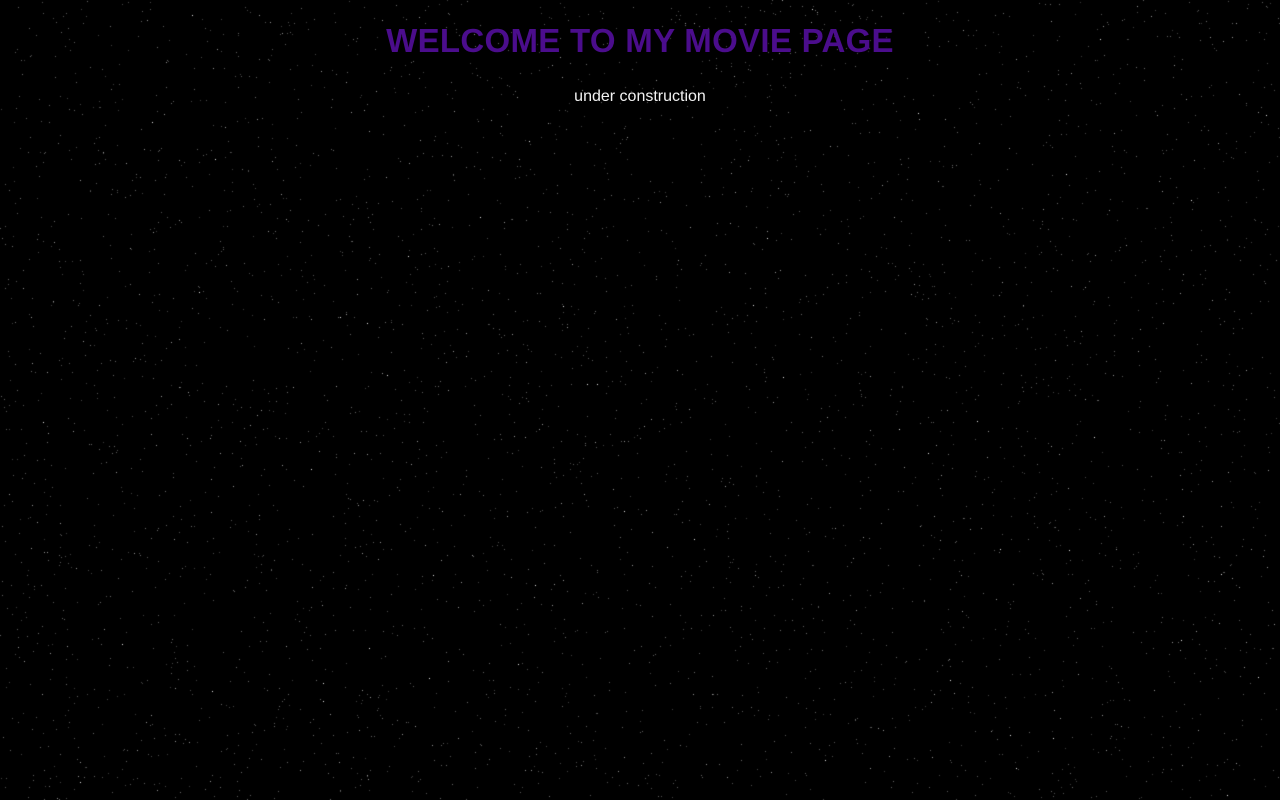 The image size is (1280, 800). Describe the element at coordinates (640, 40) in the screenshot. I see `page-title: WELCOME TO MY MOVIE PAGE` at that location.